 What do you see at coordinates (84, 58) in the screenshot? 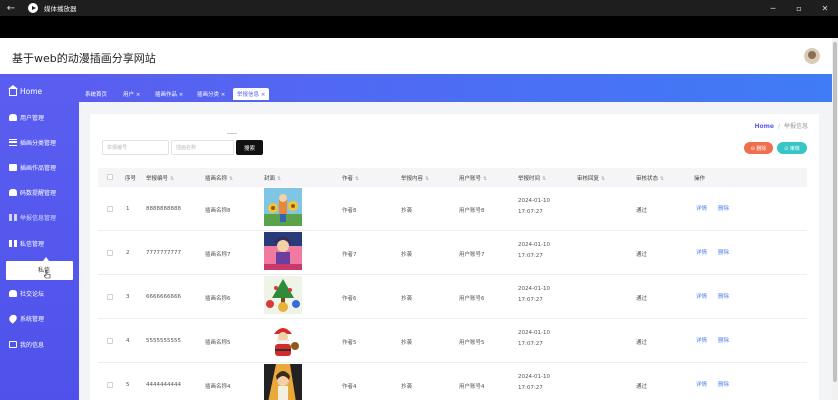
I see `site-title: 基于web的动漫插画分享网站` at bounding box center [84, 58].